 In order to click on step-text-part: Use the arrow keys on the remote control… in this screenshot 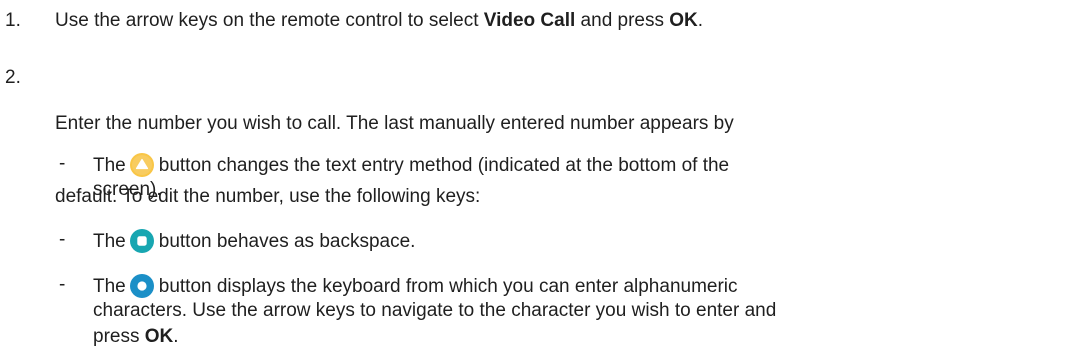, I will do `click(269, 20)`.